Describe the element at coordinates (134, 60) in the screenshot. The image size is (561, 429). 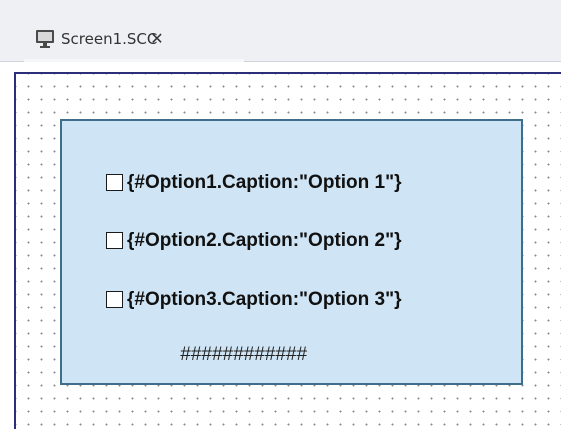
I see `tab-active-indicator` at that location.